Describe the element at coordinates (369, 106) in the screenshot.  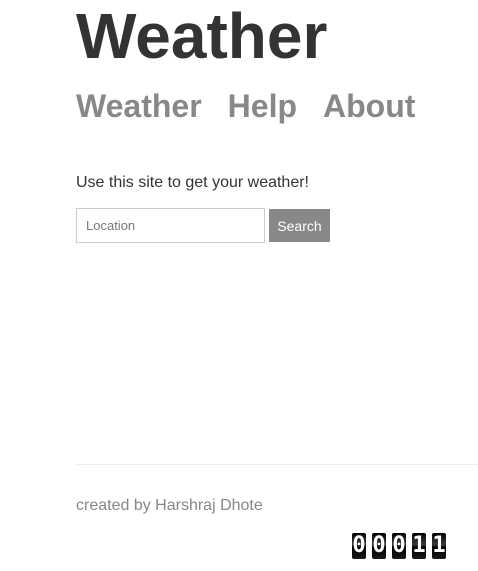
I see `nav-link-about: About` at that location.